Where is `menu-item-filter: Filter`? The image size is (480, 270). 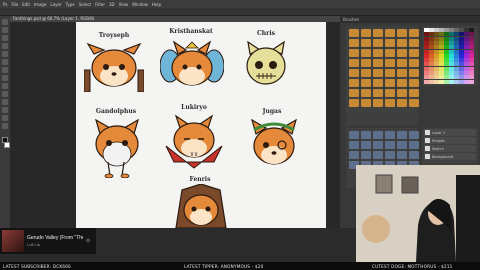
menu-item-filter: Filter is located at coordinates (100, 4).